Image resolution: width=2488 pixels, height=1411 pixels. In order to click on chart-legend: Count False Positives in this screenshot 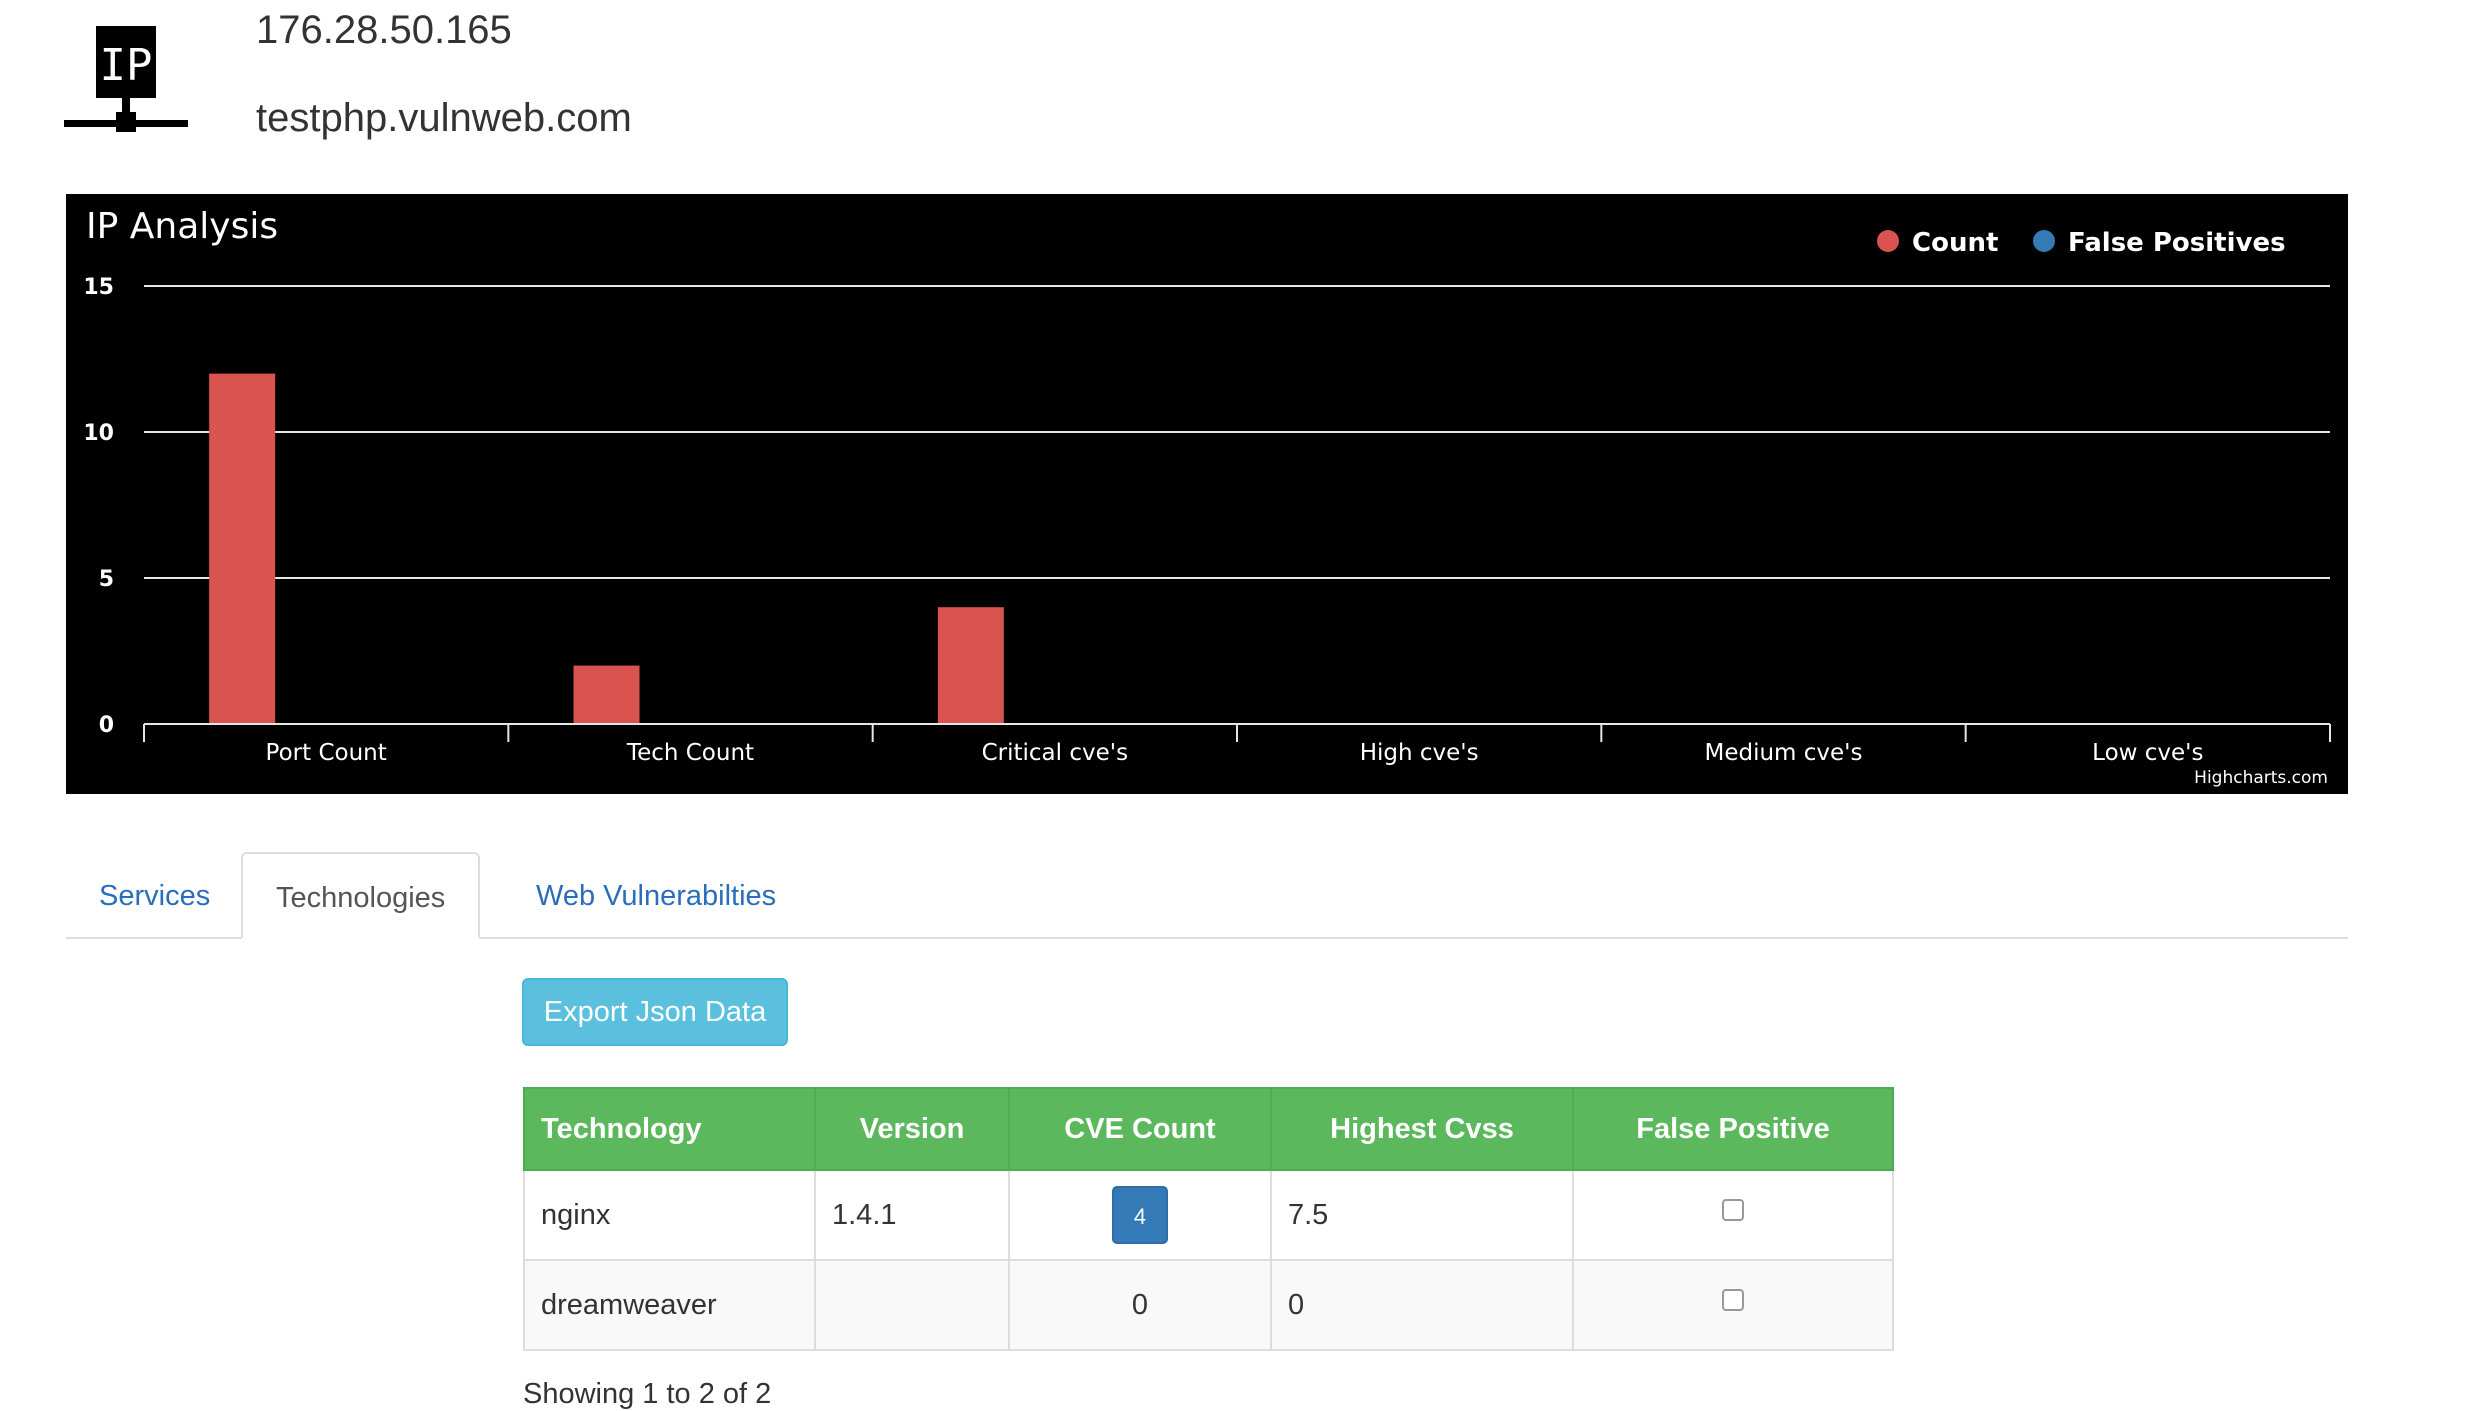, I will do `click(2081, 243)`.